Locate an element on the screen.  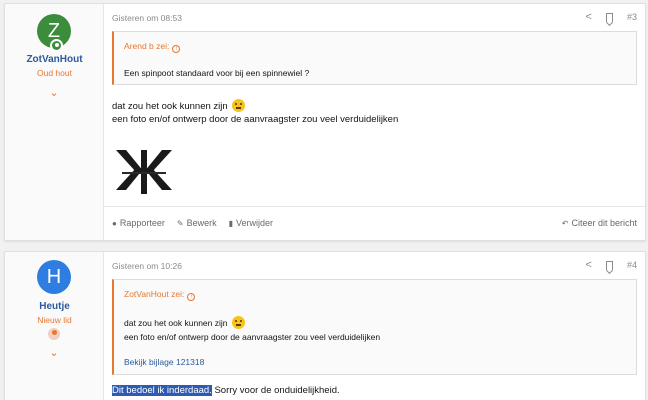
quote-author-label: ZotVanHout zei: is located at coordinates (154, 294).